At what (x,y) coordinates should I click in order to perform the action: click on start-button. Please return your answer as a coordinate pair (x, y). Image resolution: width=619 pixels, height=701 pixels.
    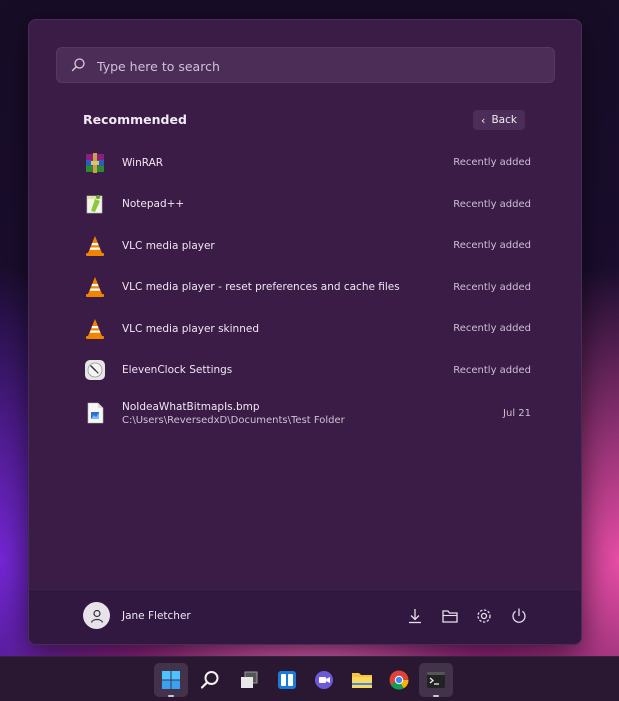
    Looking at the image, I should click on (171, 680).